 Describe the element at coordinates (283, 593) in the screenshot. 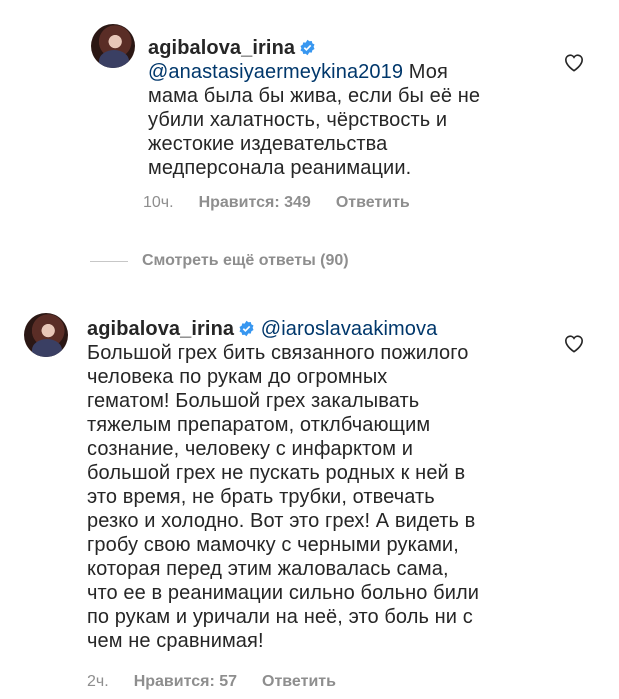

I see `comment-text-line: что ее в реанимации сильно больно били` at that location.